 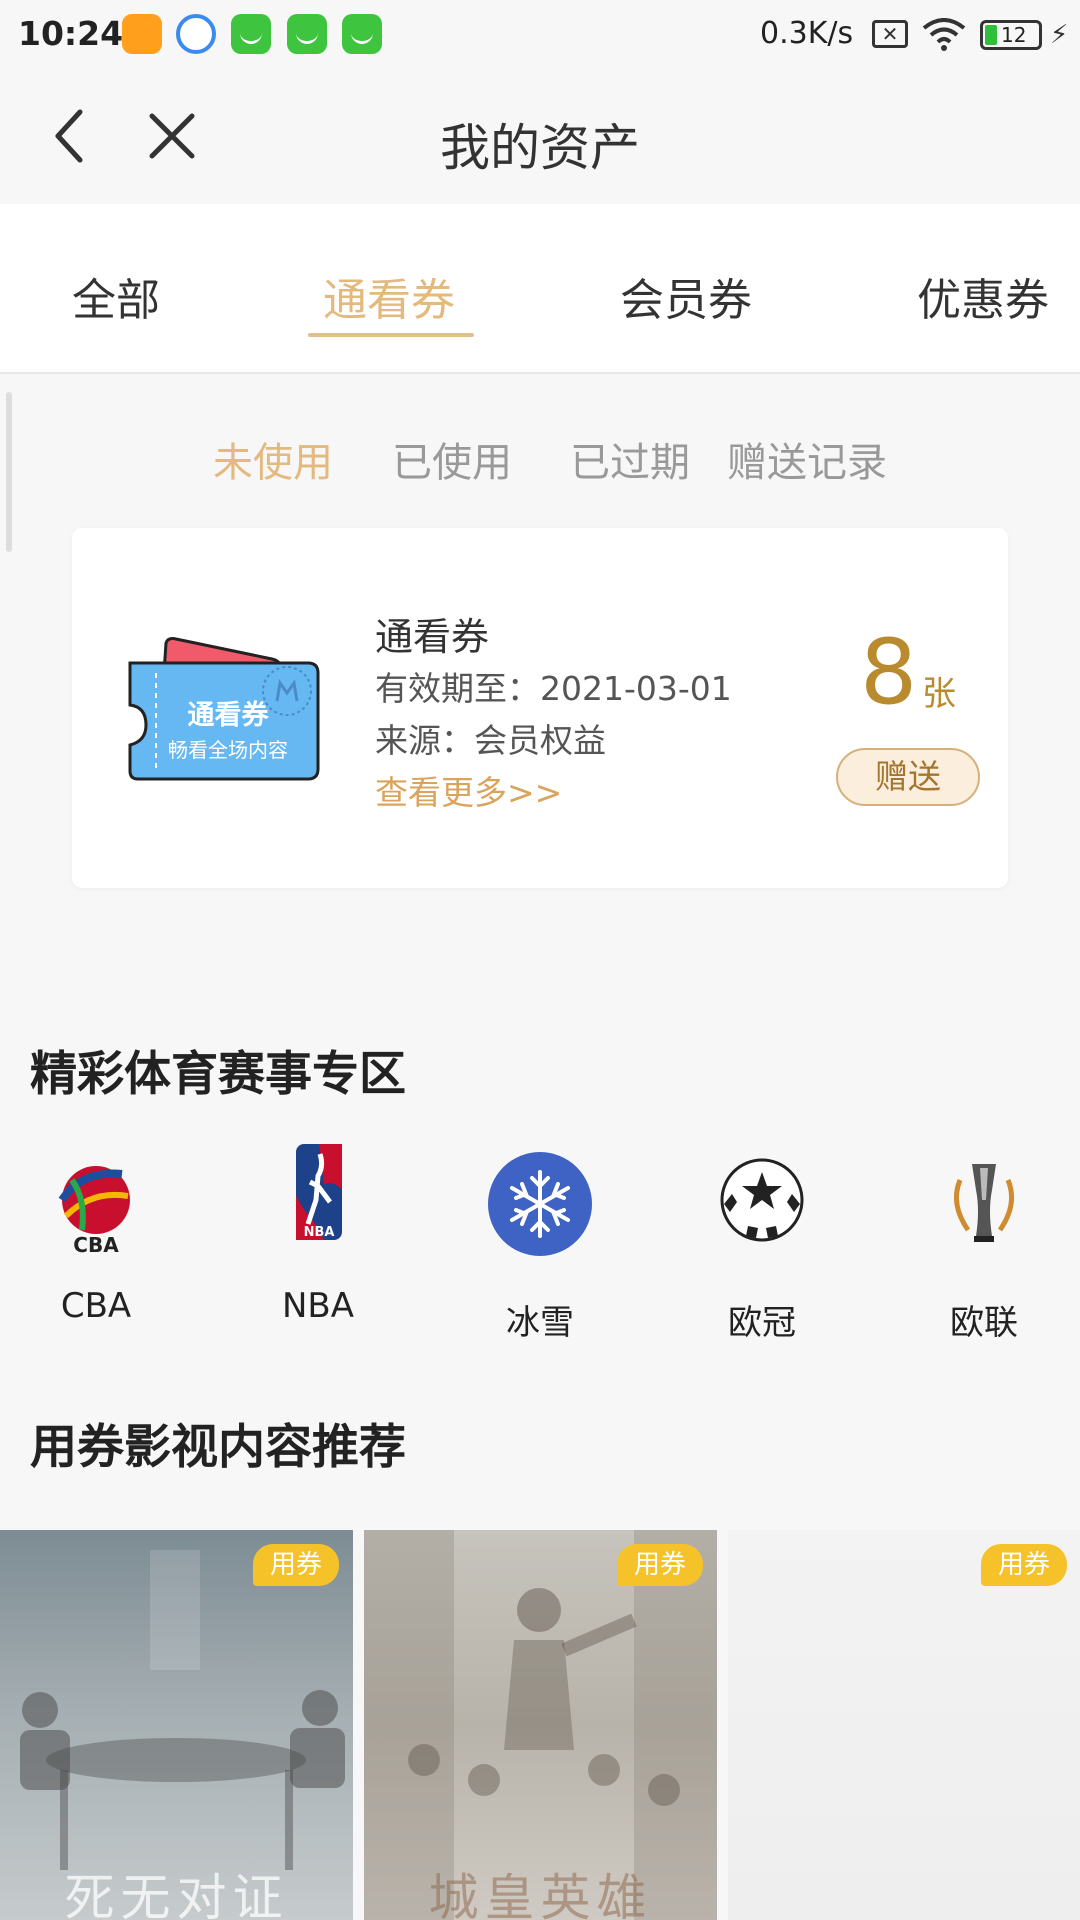 I want to click on svg-text: NBA, so click(x=319, y=1232).